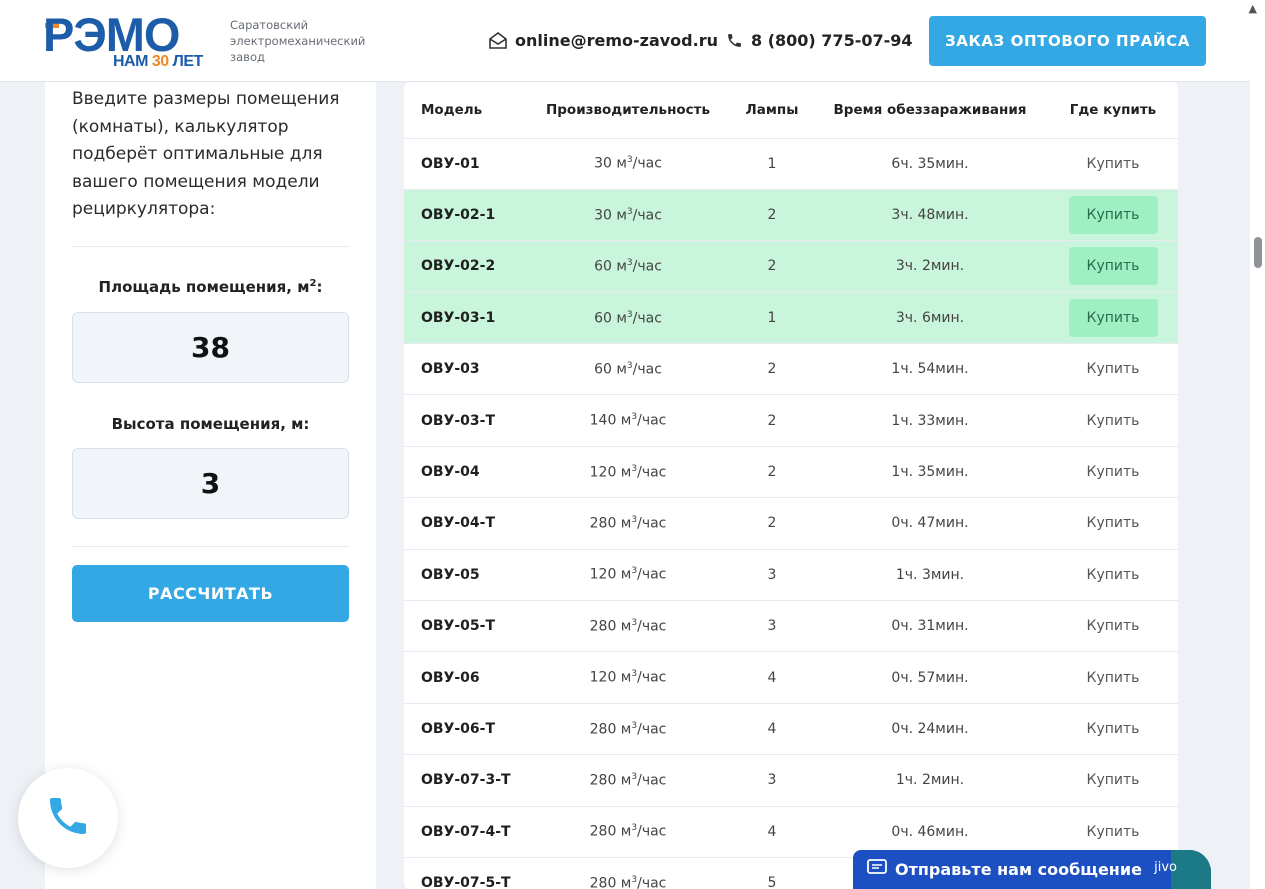 Image resolution: width=1265 pixels, height=889 pixels. I want to click on cell-model: ОВУ-04-Т, so click(464, 523).